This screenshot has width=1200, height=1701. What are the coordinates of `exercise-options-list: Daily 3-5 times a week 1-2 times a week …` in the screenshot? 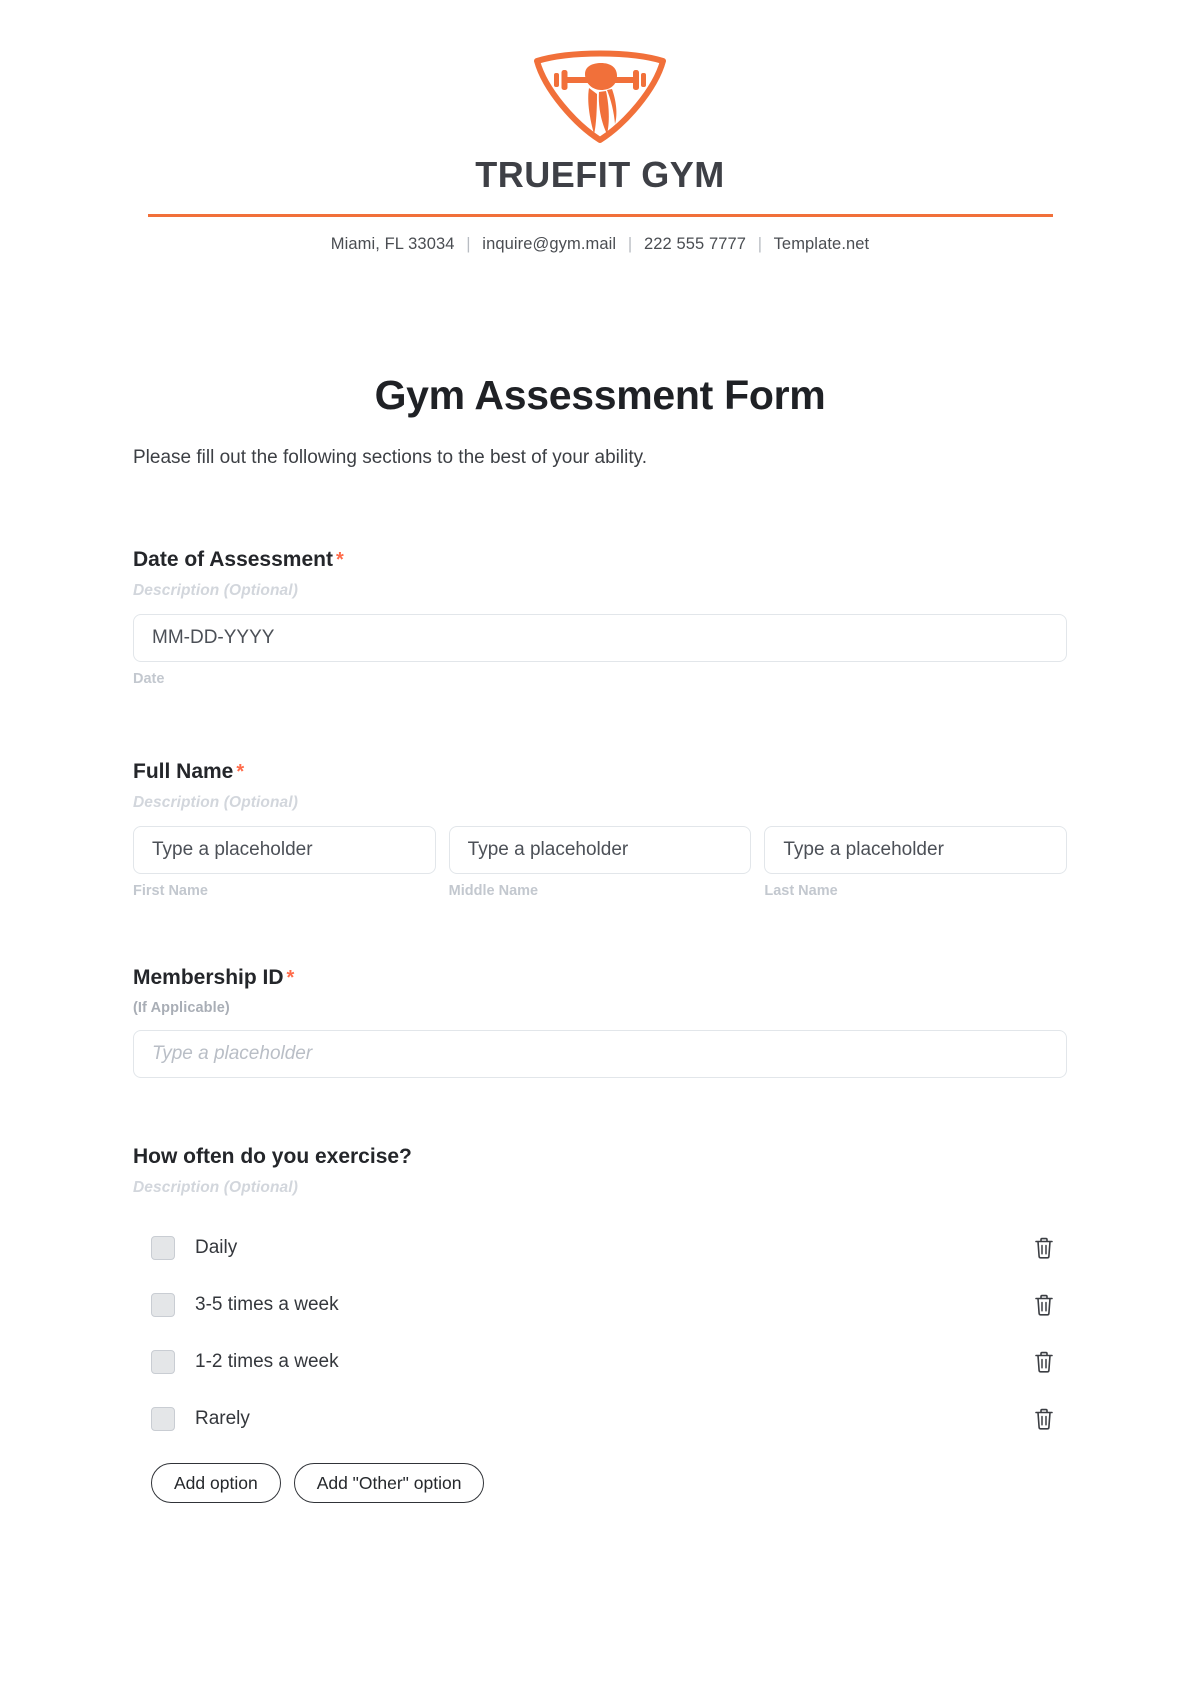 It's located at (600, 1333).